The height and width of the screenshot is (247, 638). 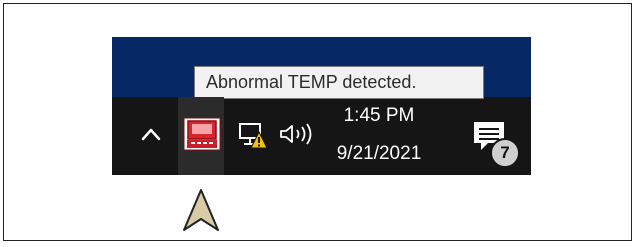 What do you see at coordinates (201, 210) in the screenshot?
I see `pointer-arrow-icon` at bounding box center [201, 210].